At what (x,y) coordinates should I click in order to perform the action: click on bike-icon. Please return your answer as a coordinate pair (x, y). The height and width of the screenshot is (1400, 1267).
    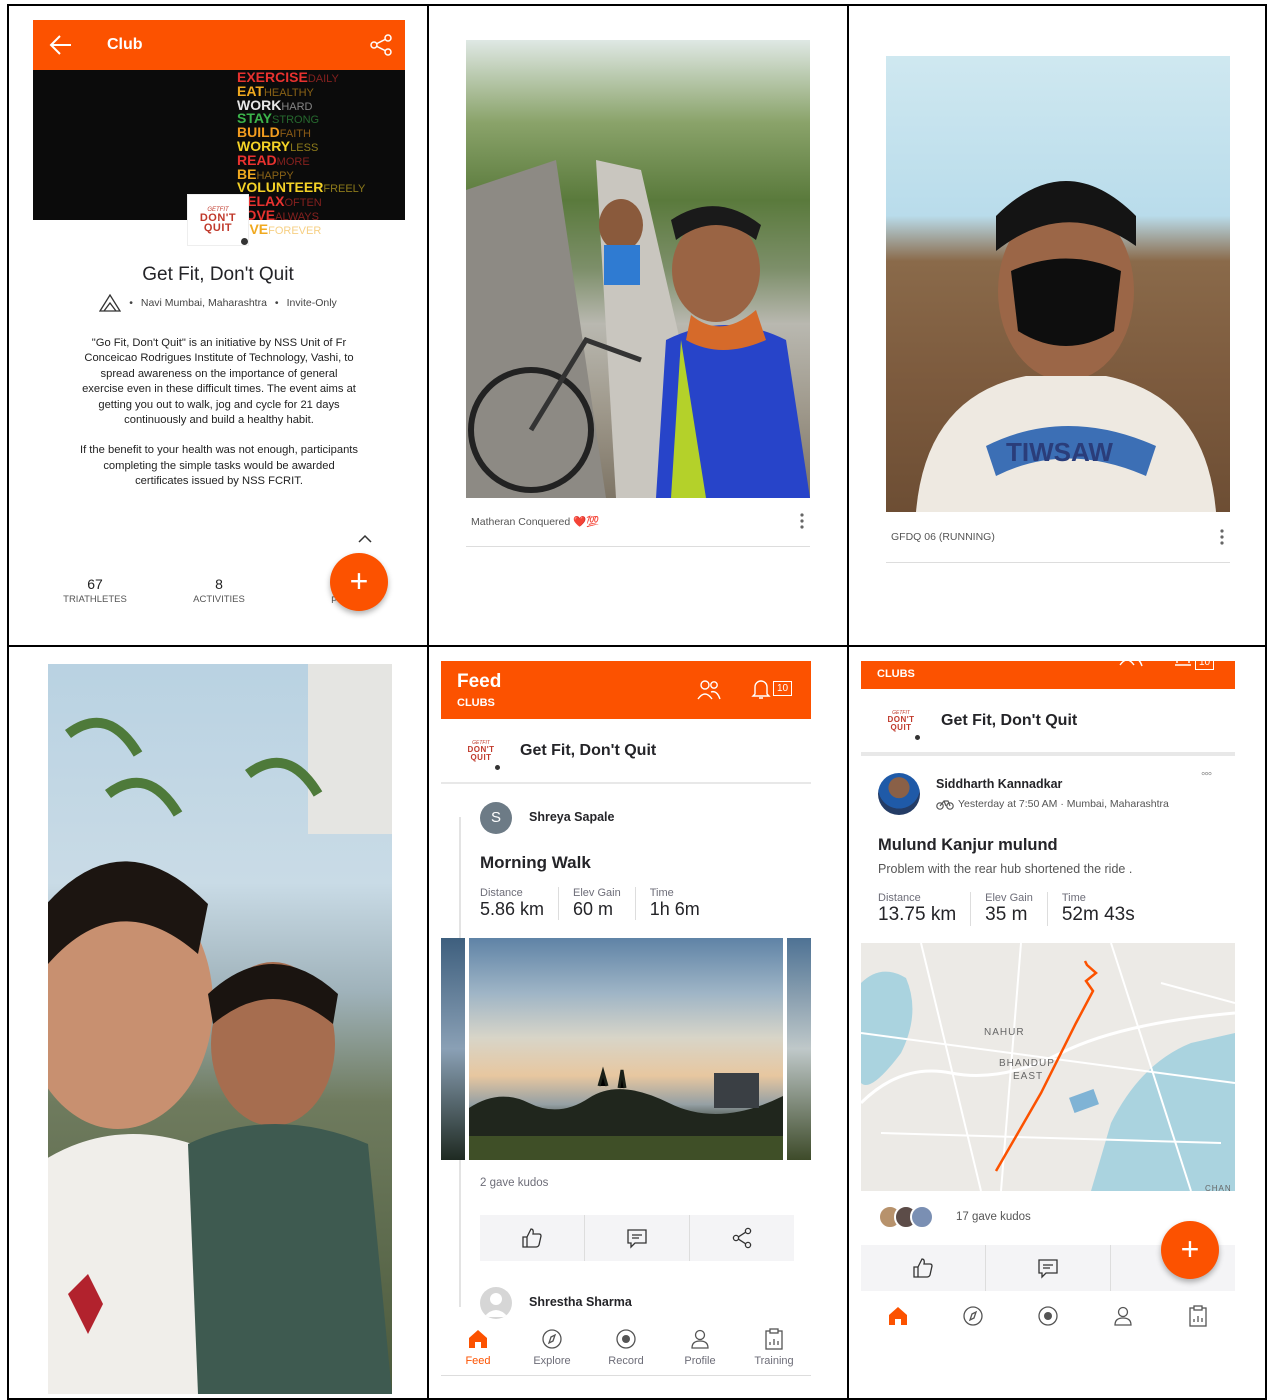
    Looking at the image, I should click on (945, 804).